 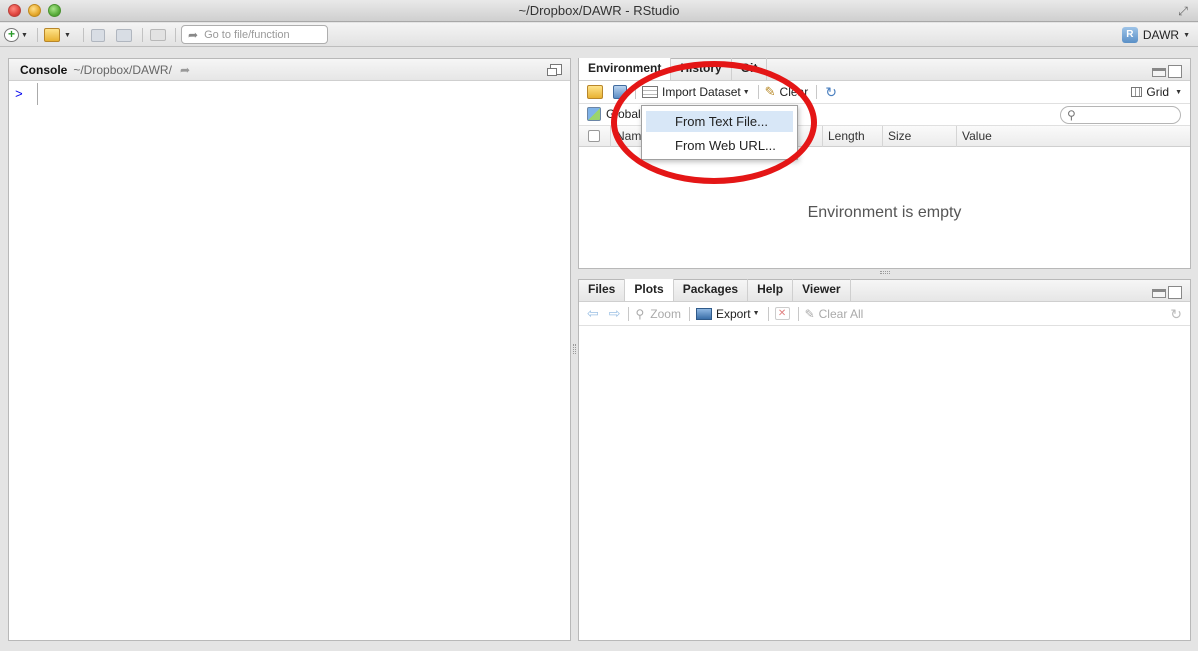 I want to click on export-icon, so click(x=703, y=313).